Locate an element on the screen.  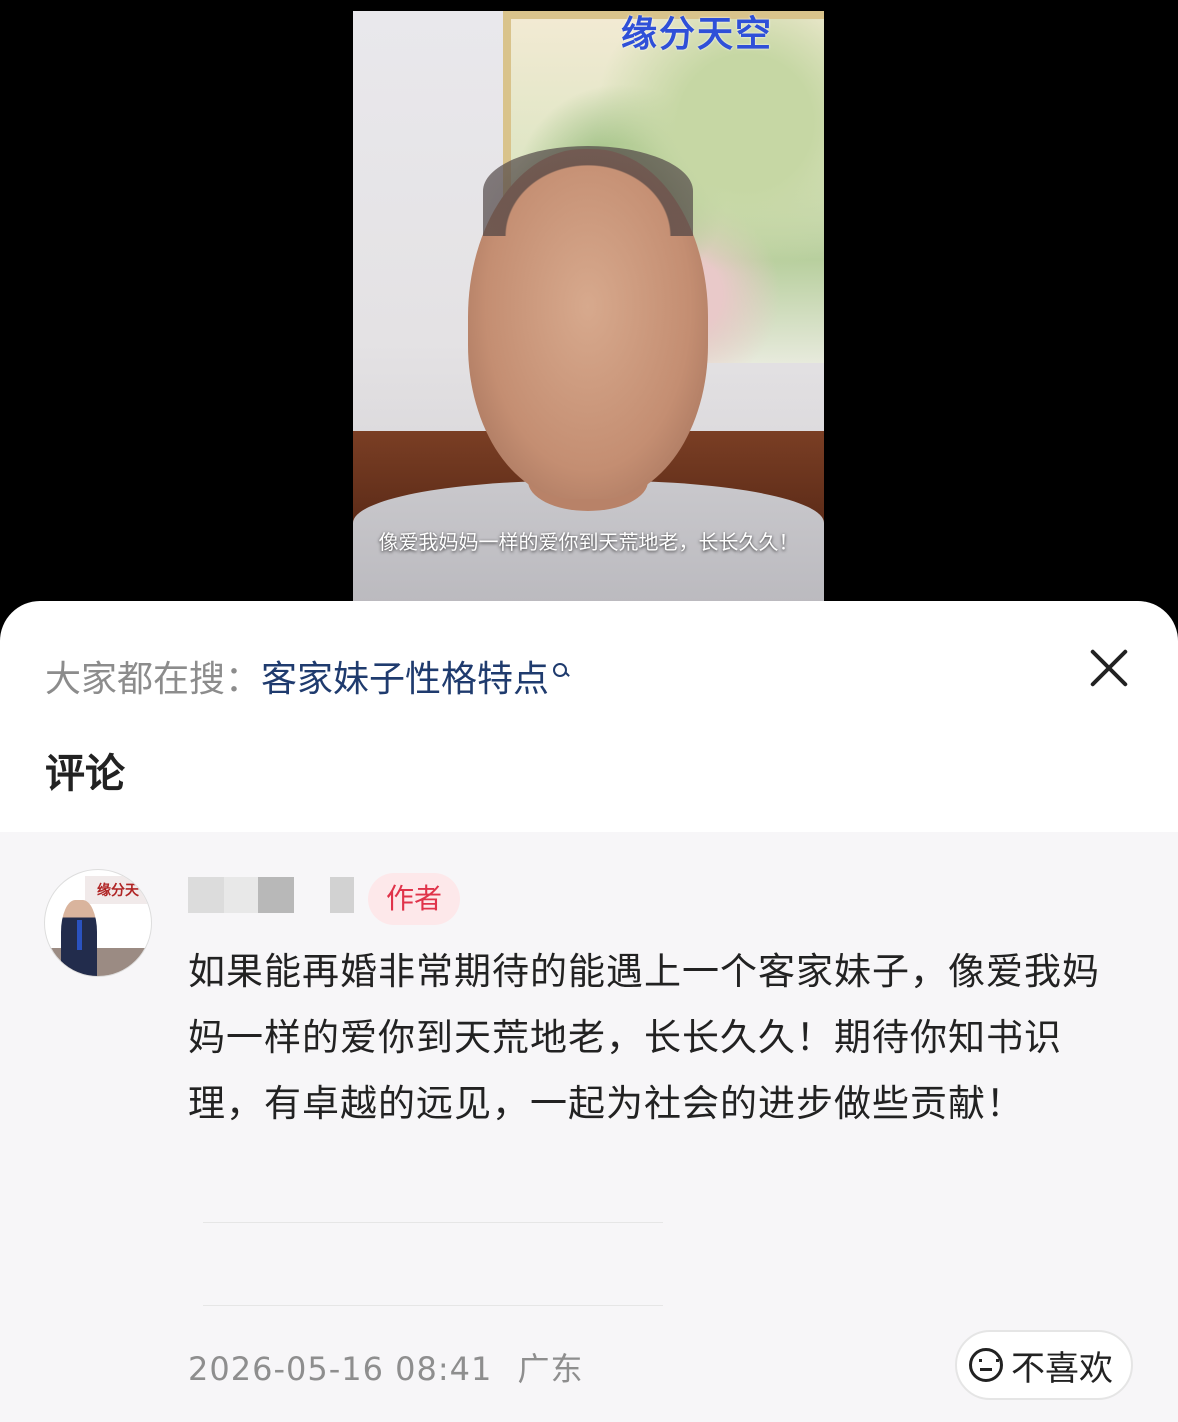
person-hair is located at coordinates (588, 191).